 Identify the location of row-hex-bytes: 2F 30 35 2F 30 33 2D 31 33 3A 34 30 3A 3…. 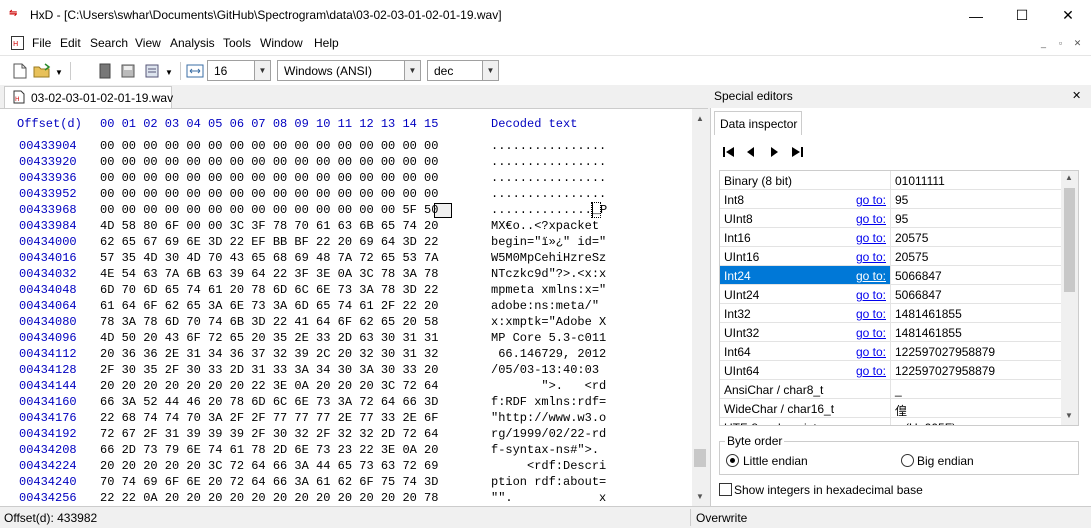
(269, 370).